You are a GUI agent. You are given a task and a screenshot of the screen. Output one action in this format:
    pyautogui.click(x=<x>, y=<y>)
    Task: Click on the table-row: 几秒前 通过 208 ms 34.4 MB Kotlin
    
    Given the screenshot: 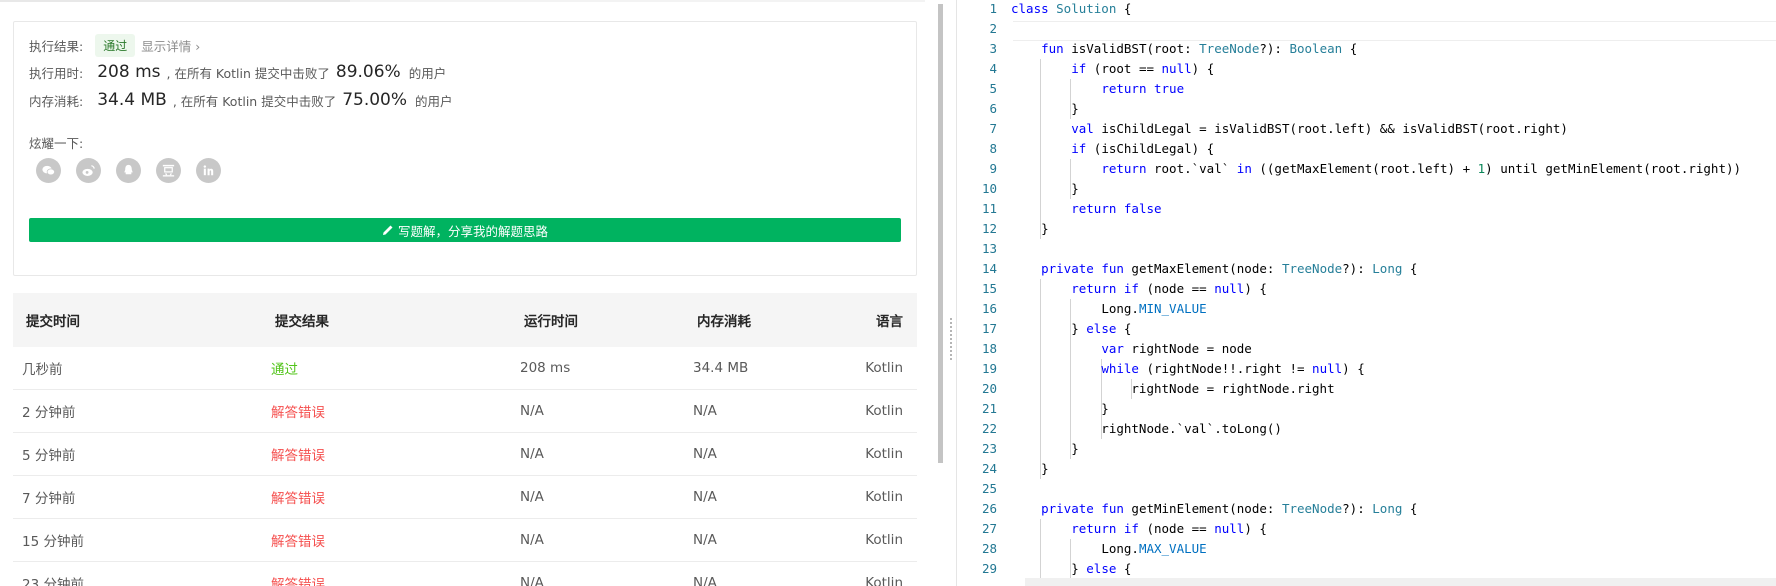 What is the action you would take?
    pyautogui.click(x=465, y=368)
    